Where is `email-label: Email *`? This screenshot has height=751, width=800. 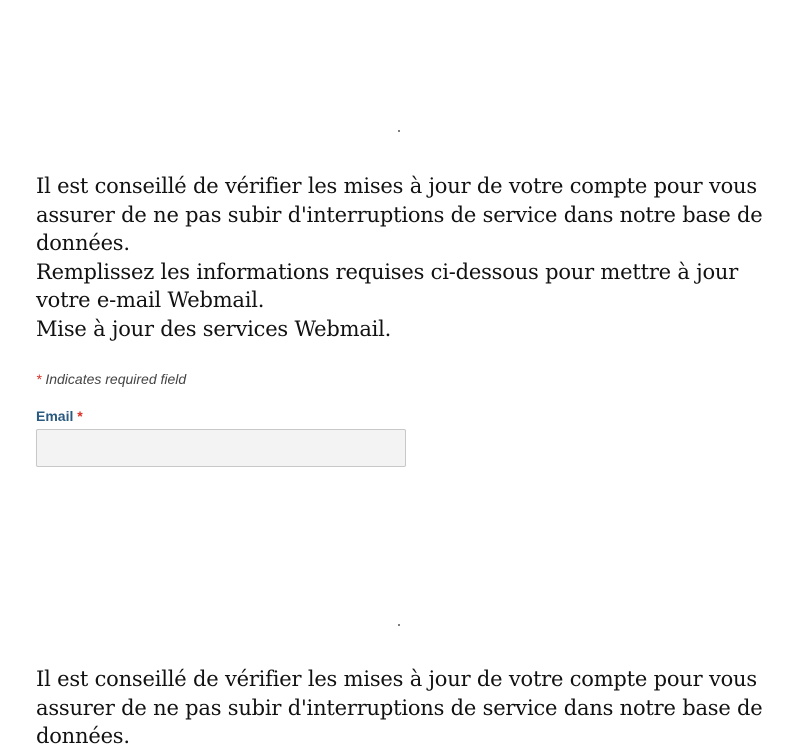 email-label: Email * is located at coordinates (406, 416).